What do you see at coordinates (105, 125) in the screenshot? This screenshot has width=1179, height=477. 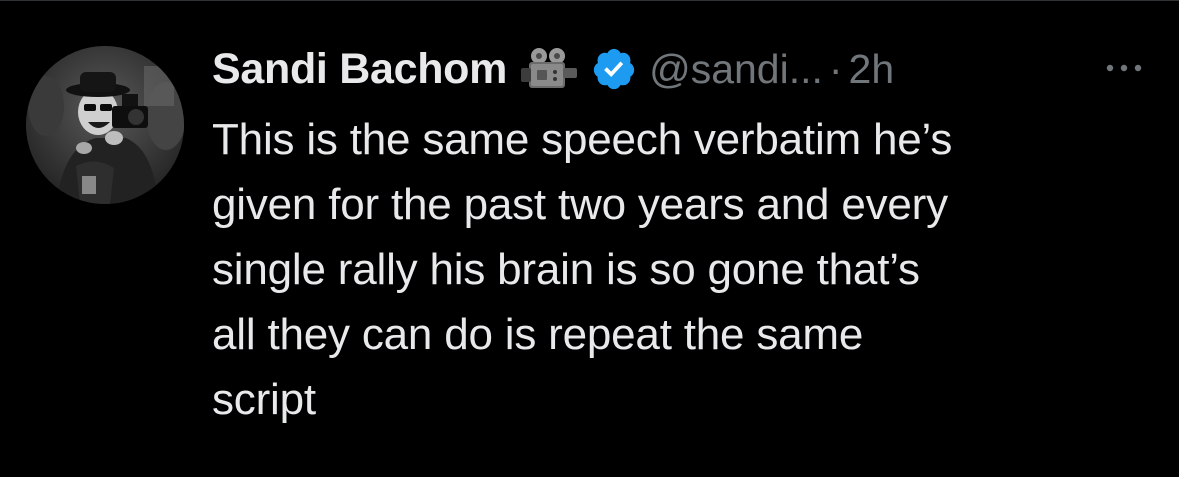 I see `avatar` at bounding box center [105, 125].